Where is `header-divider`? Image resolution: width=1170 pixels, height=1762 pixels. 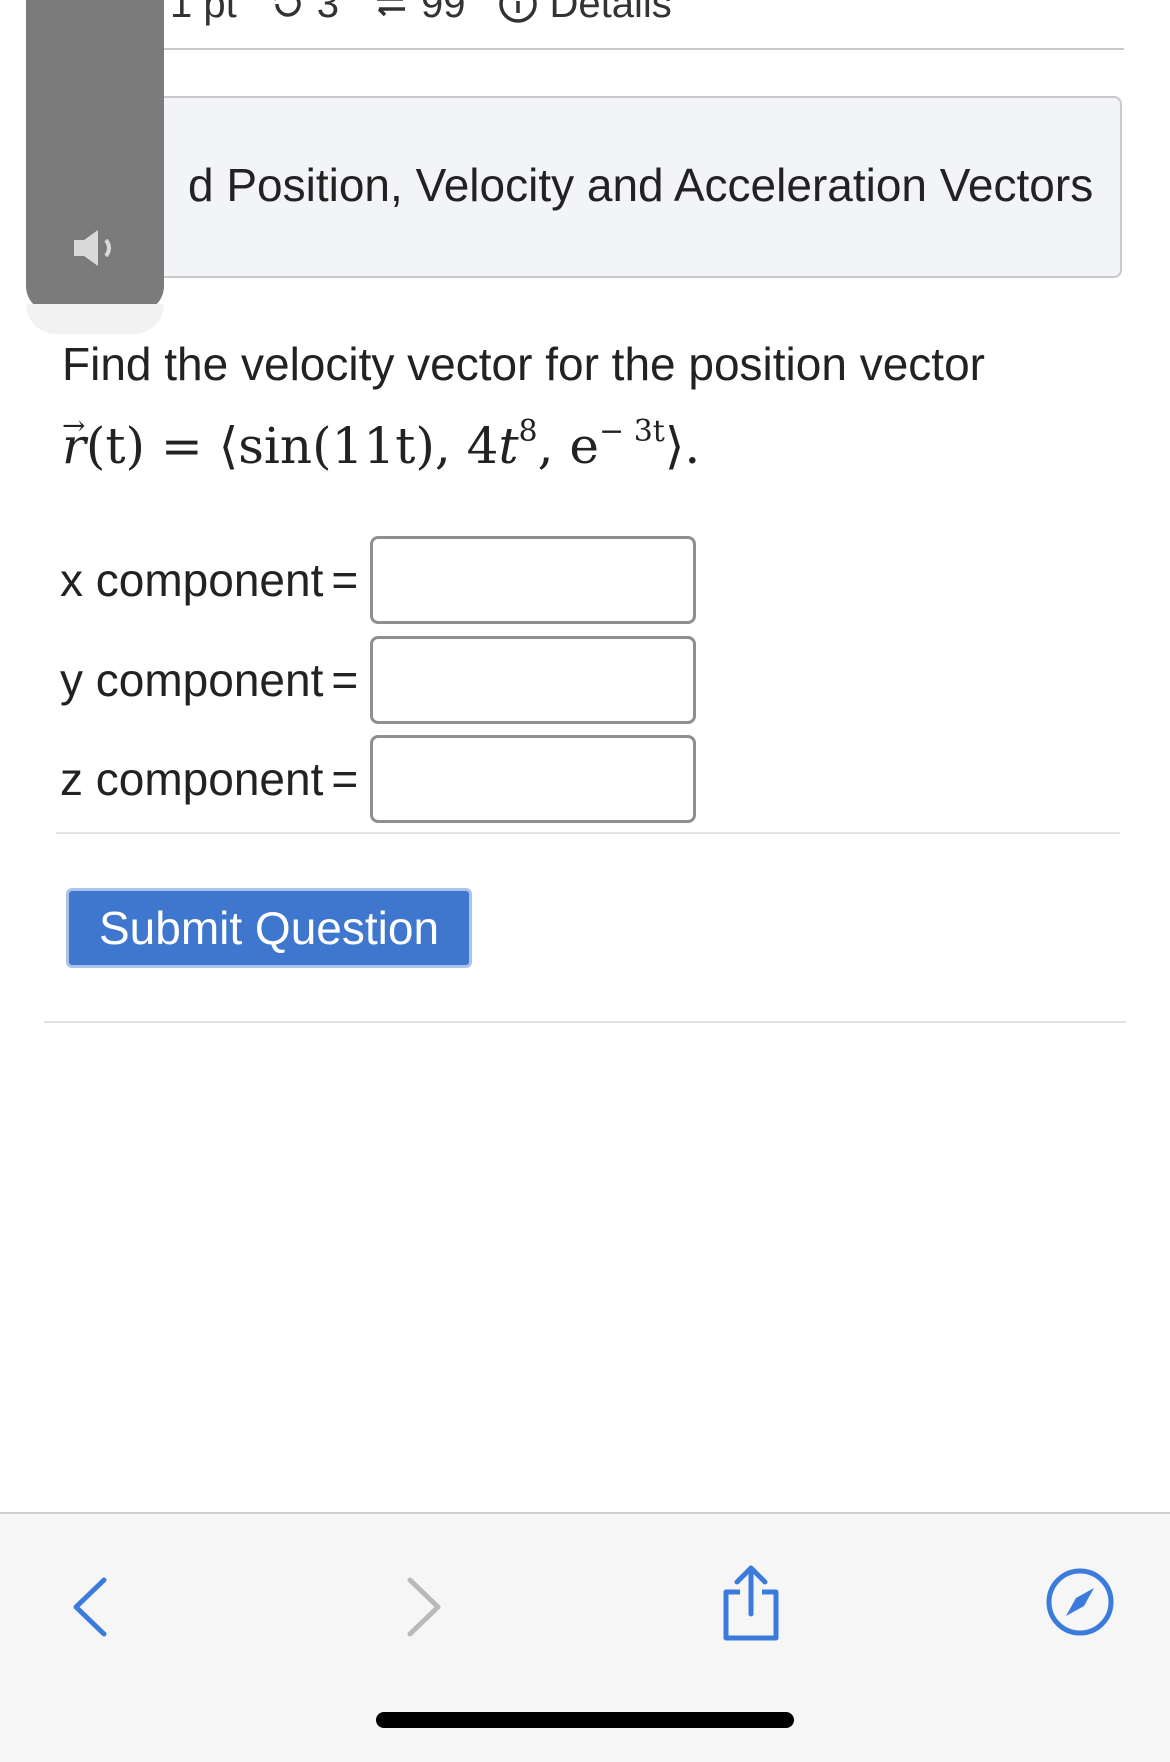 header-divider is located at coordinates (642, 49).